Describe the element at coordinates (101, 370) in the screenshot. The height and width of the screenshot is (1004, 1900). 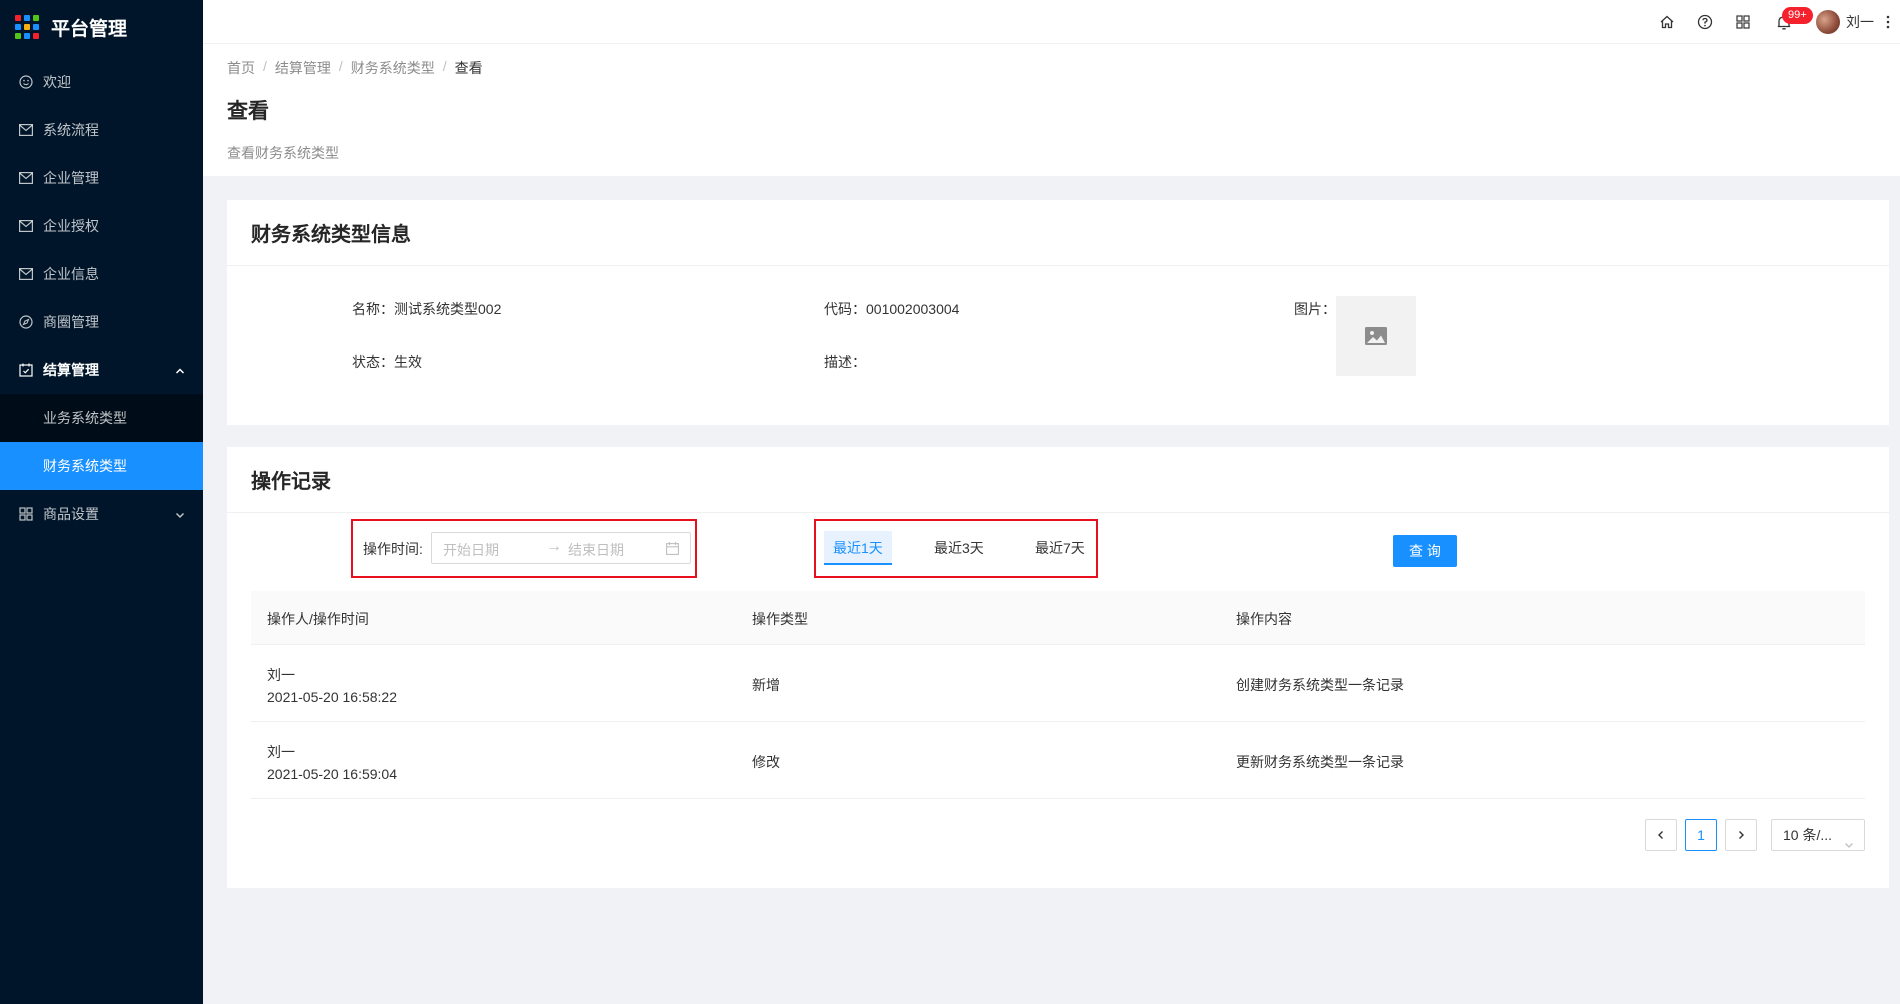
I see `sidebar-item-settlement: 结算管理` at that location.